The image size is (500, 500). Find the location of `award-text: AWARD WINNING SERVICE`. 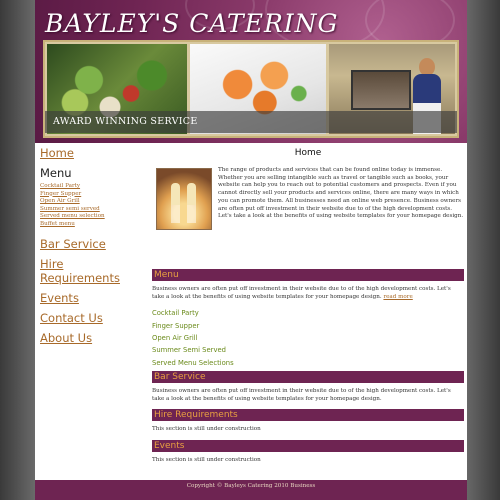

award-text: AWARD WINNING SERVICE is located at coordinates (125, 121).